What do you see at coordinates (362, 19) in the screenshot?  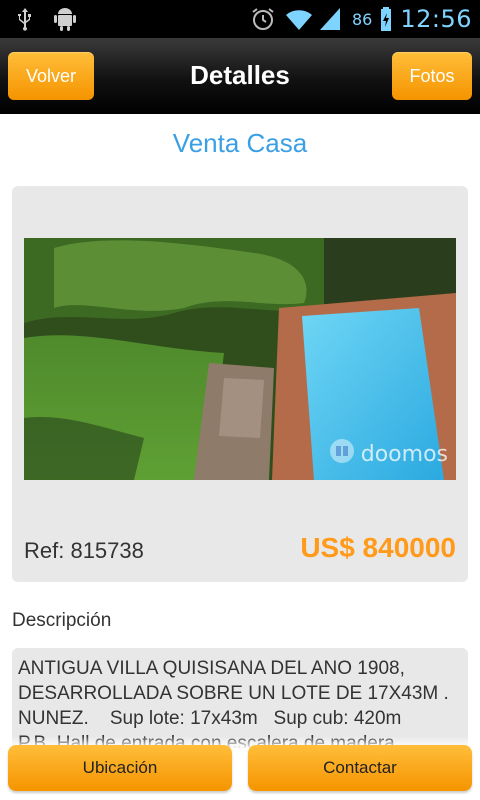 I see `battery-percent: 86` at bounding box center [362, 19].